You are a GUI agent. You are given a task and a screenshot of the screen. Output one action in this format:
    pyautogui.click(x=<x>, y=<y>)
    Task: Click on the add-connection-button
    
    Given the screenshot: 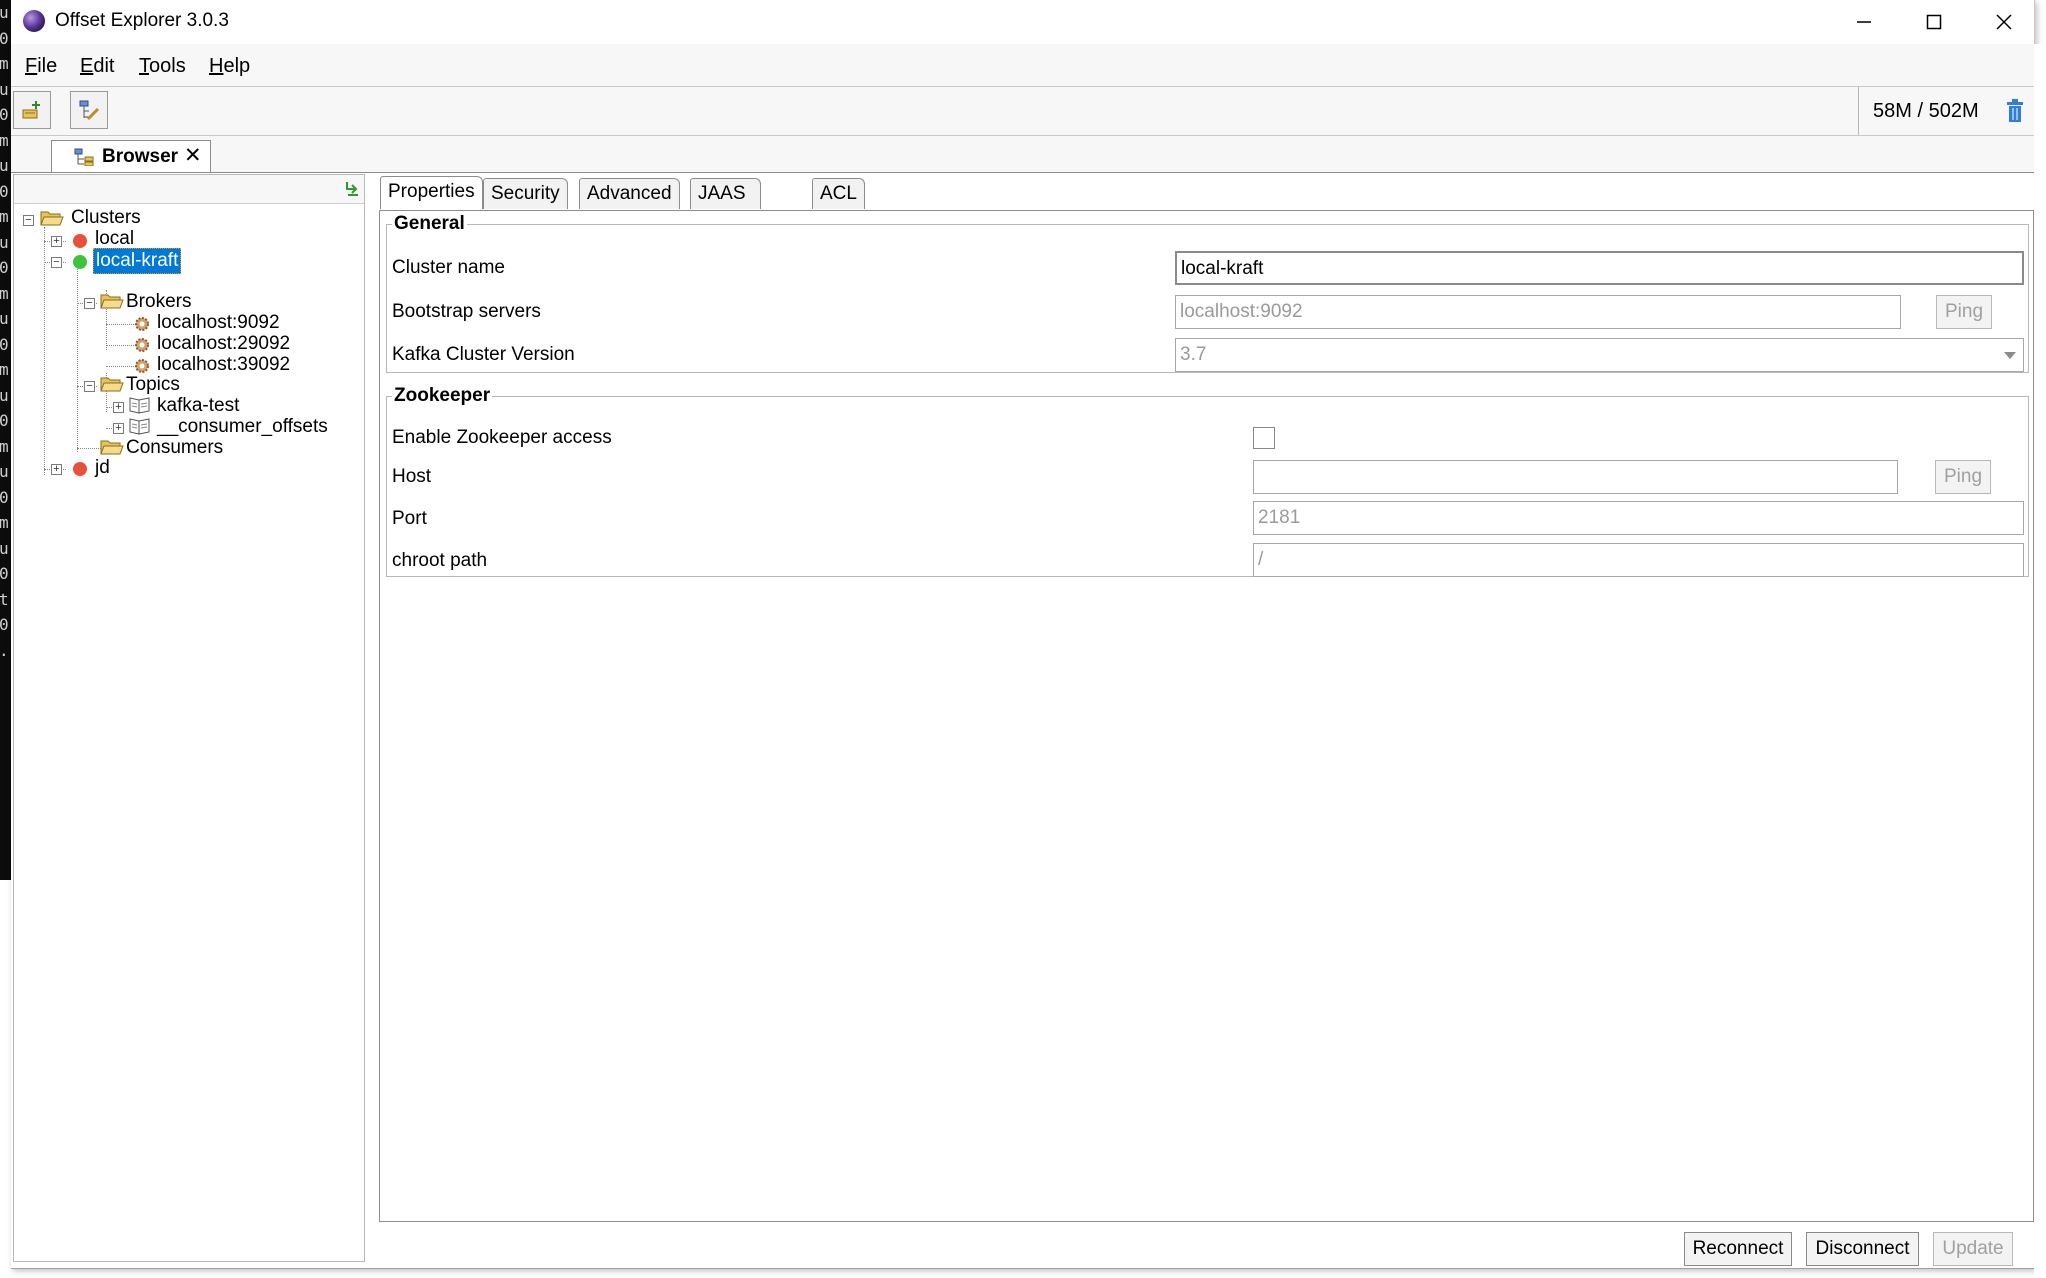 What is the action you would take?
    pyautogui.click(x=32, y=110)
    